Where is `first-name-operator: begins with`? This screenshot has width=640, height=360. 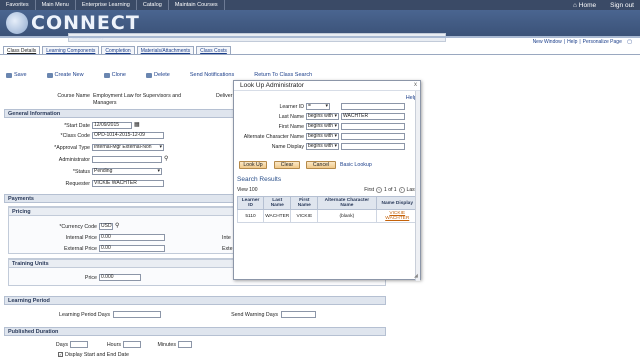 first-name-operator: begins with is located at coordinates (322, 126).